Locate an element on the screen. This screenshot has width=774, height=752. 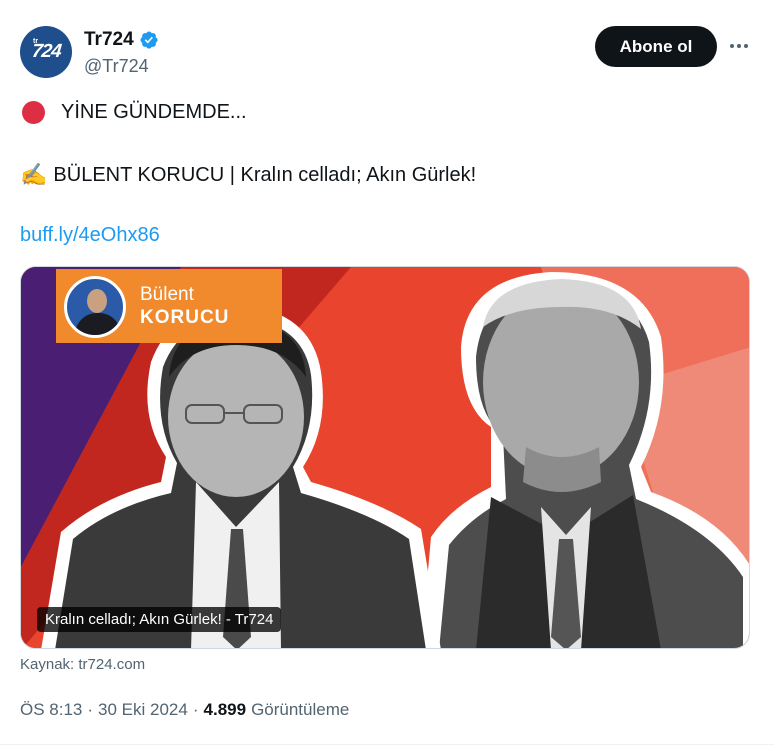
banner-first-name: Bülent is located at coordinates (167, 294).